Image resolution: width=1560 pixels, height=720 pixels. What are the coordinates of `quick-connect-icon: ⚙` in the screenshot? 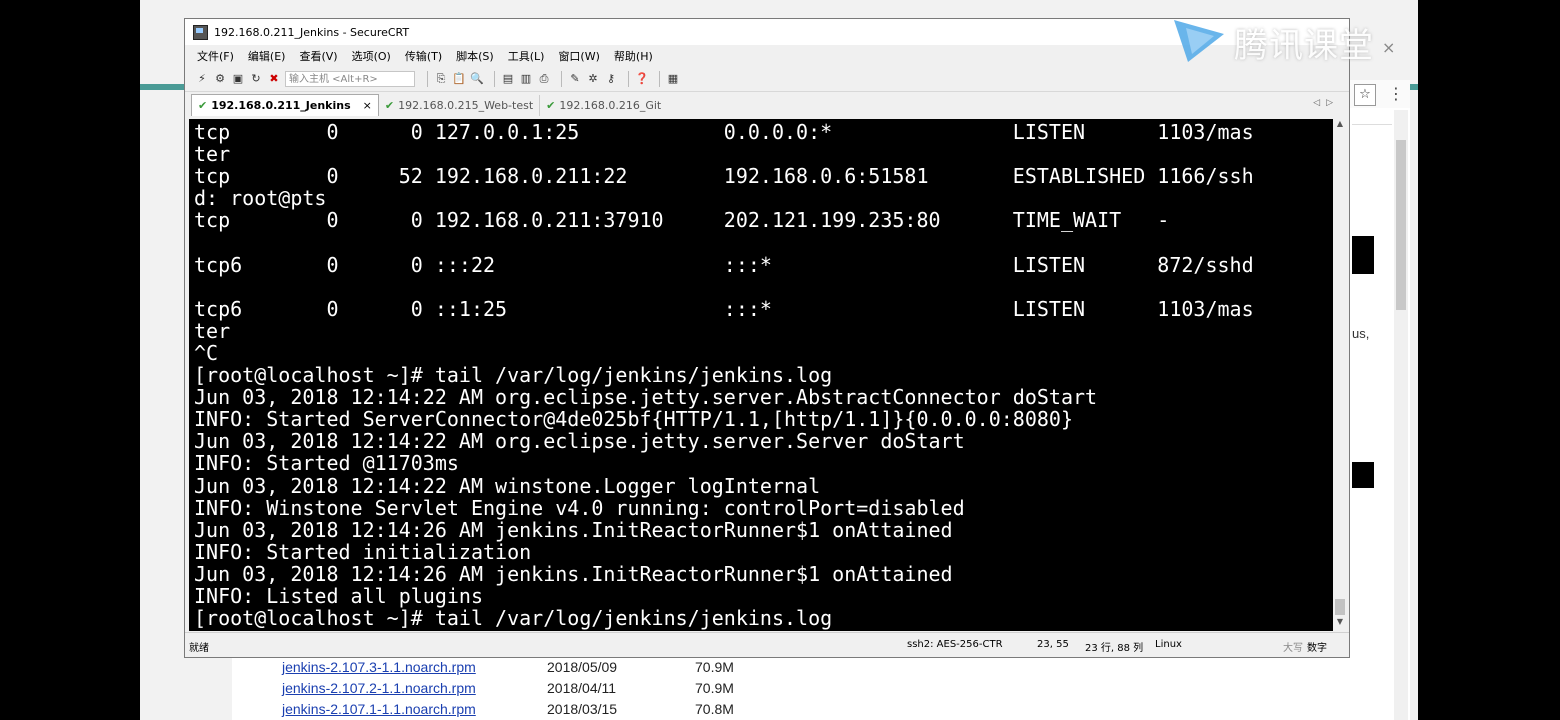 It's located at (220, 79).